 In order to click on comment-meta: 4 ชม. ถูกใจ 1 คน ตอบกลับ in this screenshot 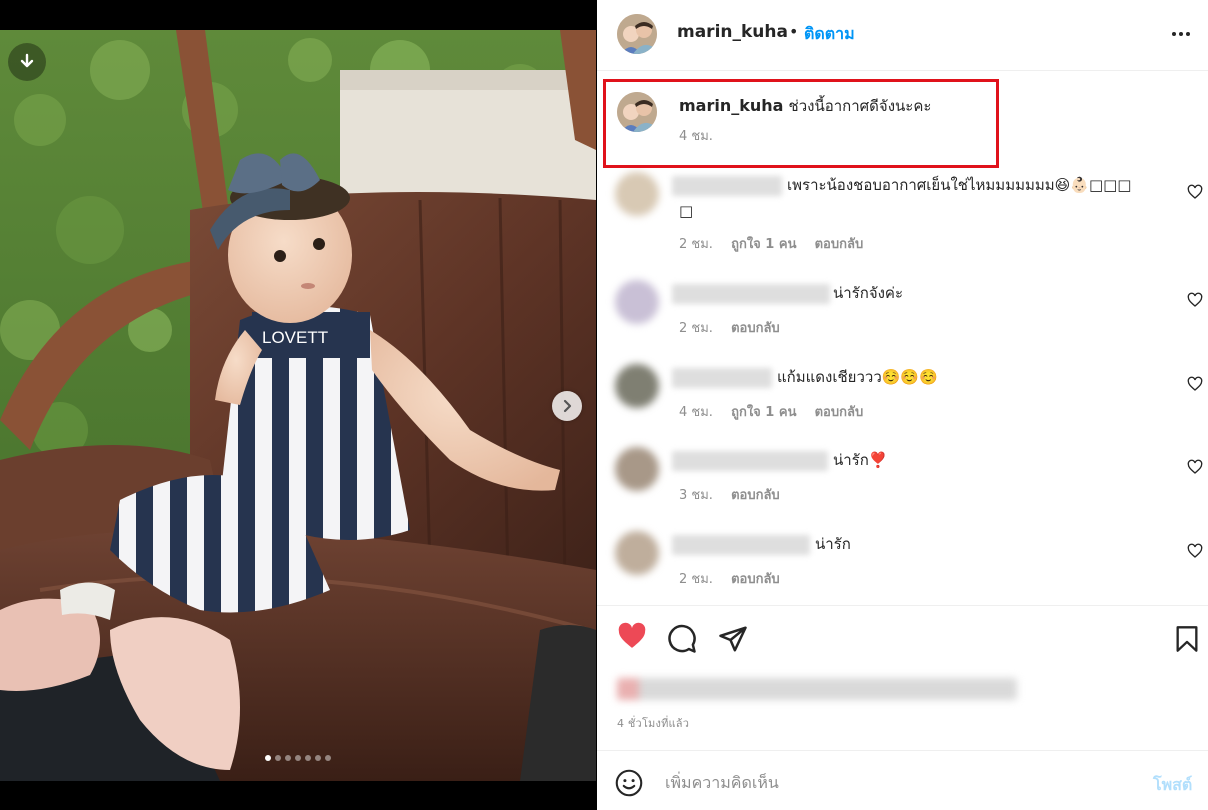, I will do `click(778, 411)`.